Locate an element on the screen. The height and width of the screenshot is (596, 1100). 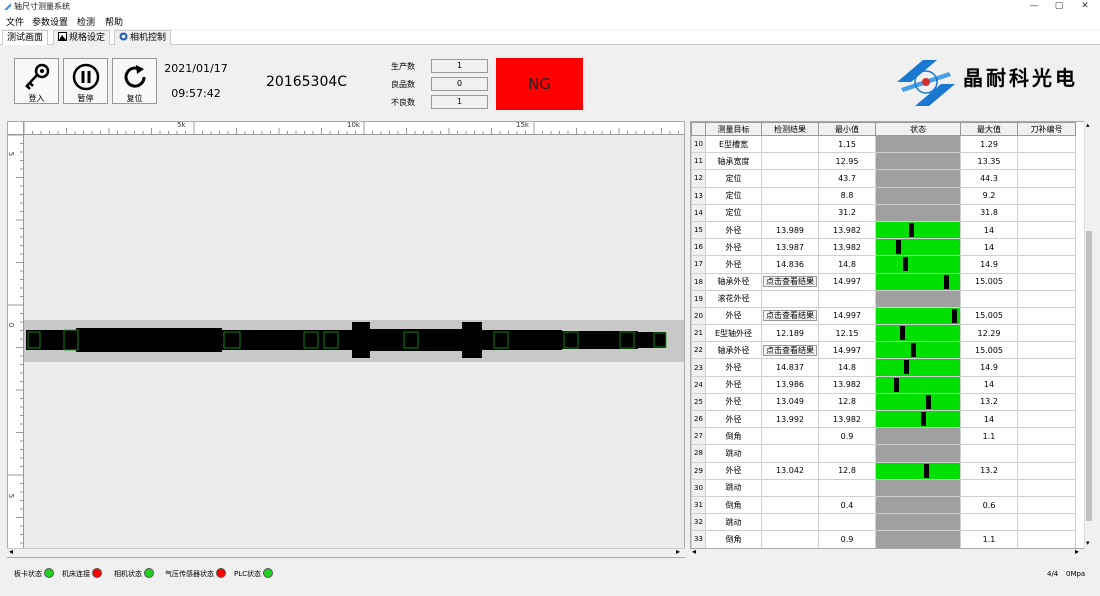
result-cell: 14.837 is located at coordinates (790, 367).